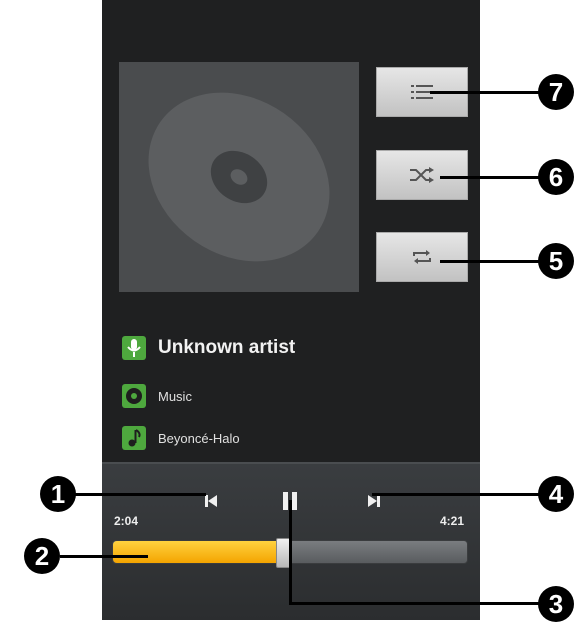 The height and width of the screenshot is (625, 578). What do you see at coordinates (227, 347) in the screenshot?
I see `artist-name: Unknown artist` at bounding box center [227, 347].